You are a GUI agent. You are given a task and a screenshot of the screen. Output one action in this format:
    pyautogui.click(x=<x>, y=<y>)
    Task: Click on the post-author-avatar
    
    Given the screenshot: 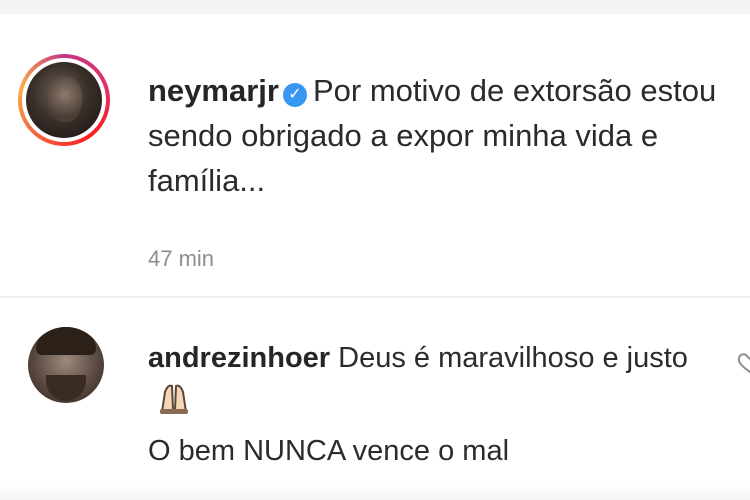 What is the action you would take?
    pyautogui.click(x=64, y=100)
    